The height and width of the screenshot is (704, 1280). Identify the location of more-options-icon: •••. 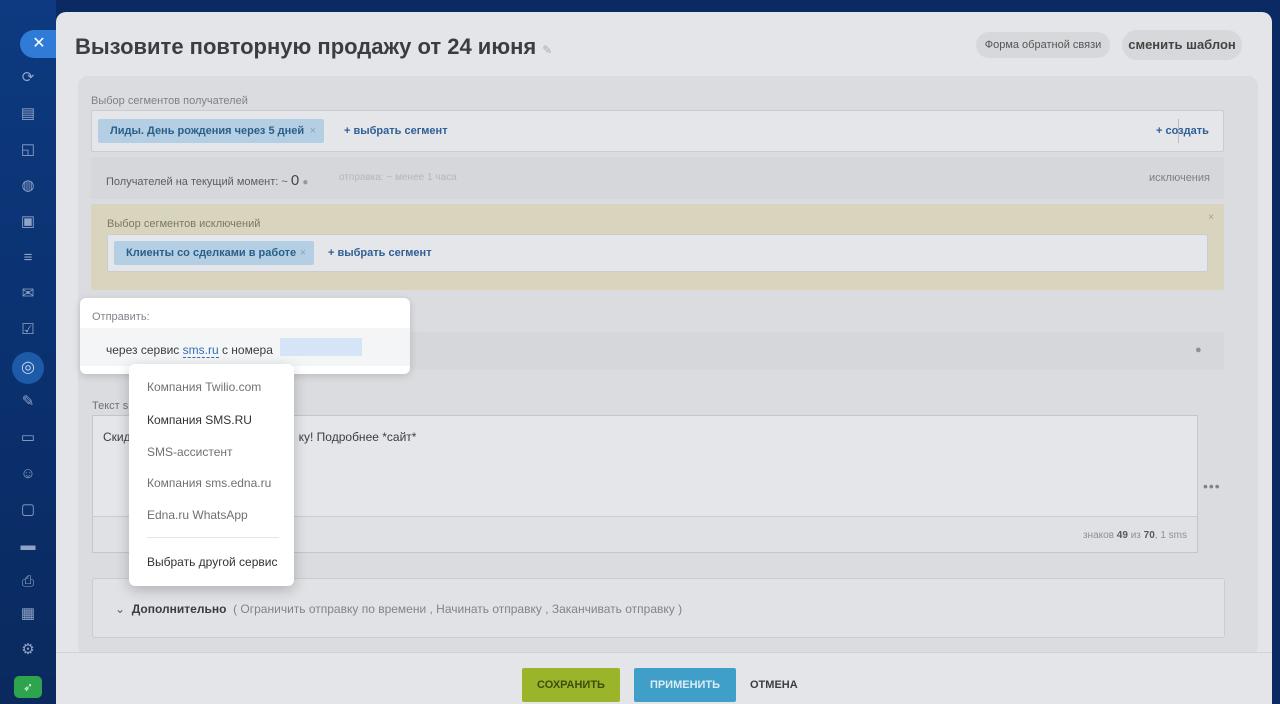
(1212, 486).